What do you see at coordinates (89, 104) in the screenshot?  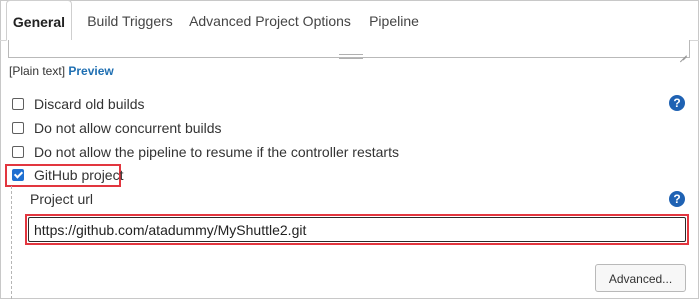 I see `discard-old-builds-label: Discard old builds` at bounding box center [89, 104].